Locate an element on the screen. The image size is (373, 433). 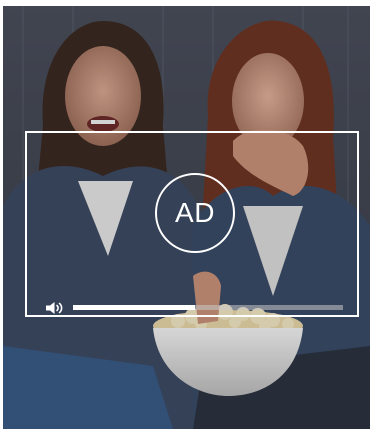
ad-progress-fill is located at coordinates (134, 307).